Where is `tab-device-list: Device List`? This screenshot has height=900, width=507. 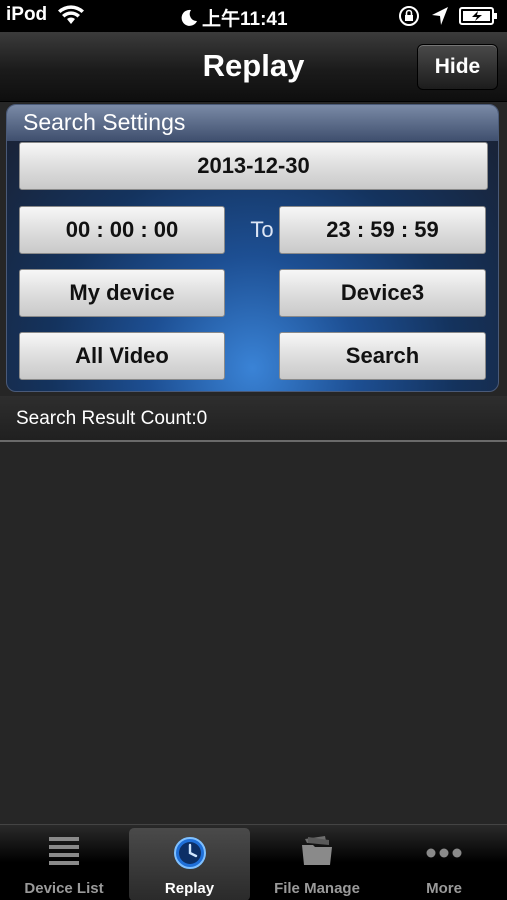
tab-device-list: Device List is located at coordinates (64, 862).